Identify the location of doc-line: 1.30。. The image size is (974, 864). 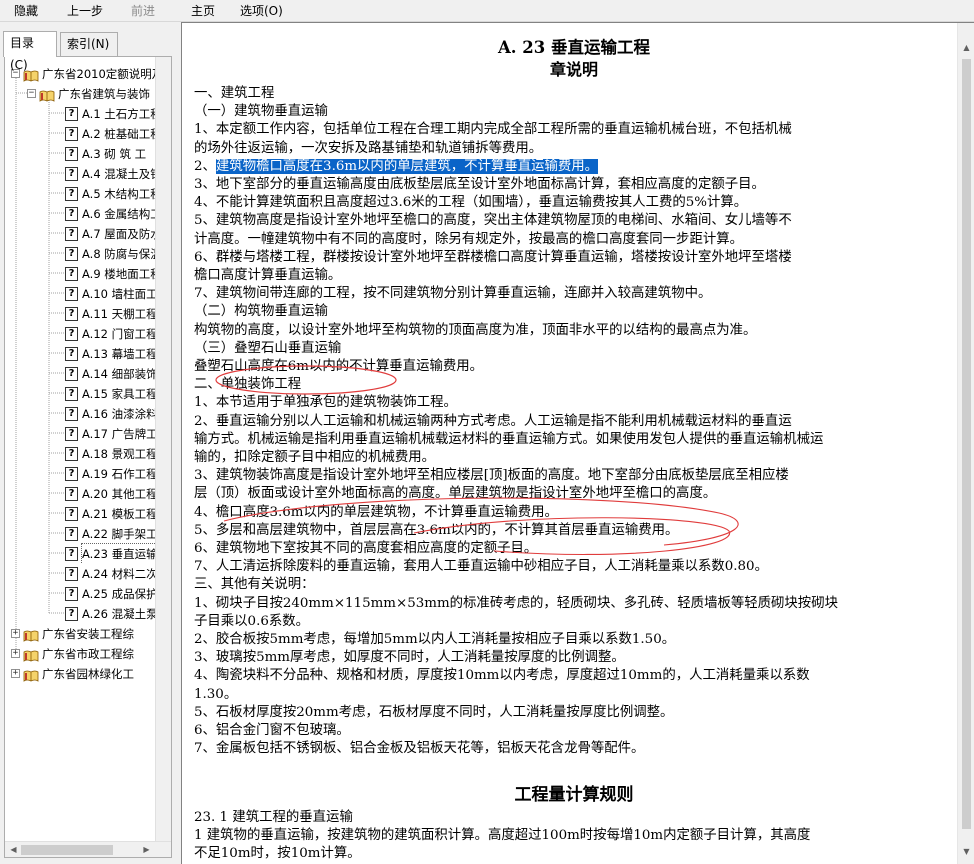
(216, 694).